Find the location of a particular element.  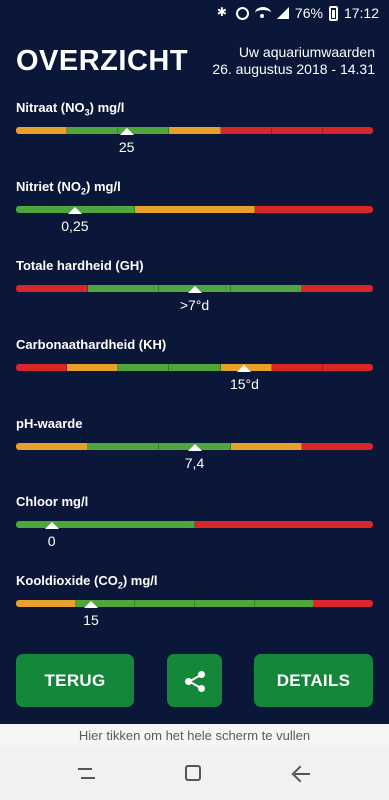

home-icon is located at coordinates (193, 773).